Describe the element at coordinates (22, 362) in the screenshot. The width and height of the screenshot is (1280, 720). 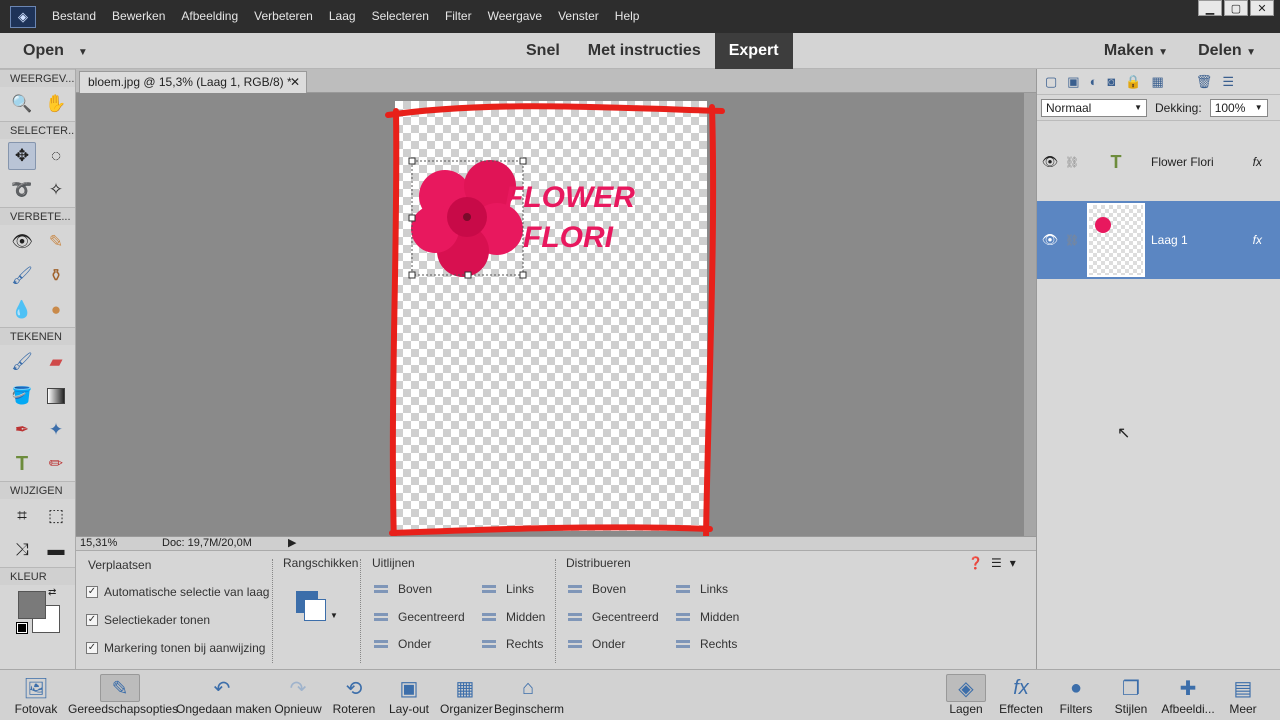
I see `brush-icon: 🖌` at that location.